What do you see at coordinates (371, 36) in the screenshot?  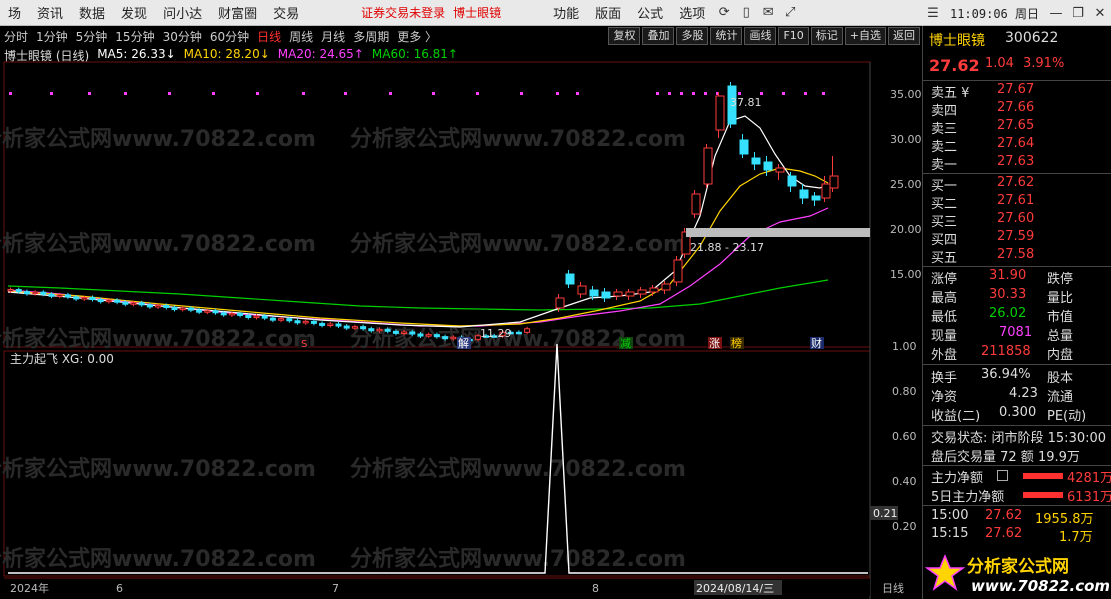 I see `tab-multi-period: 多周期` at bounding box center [371, 36].